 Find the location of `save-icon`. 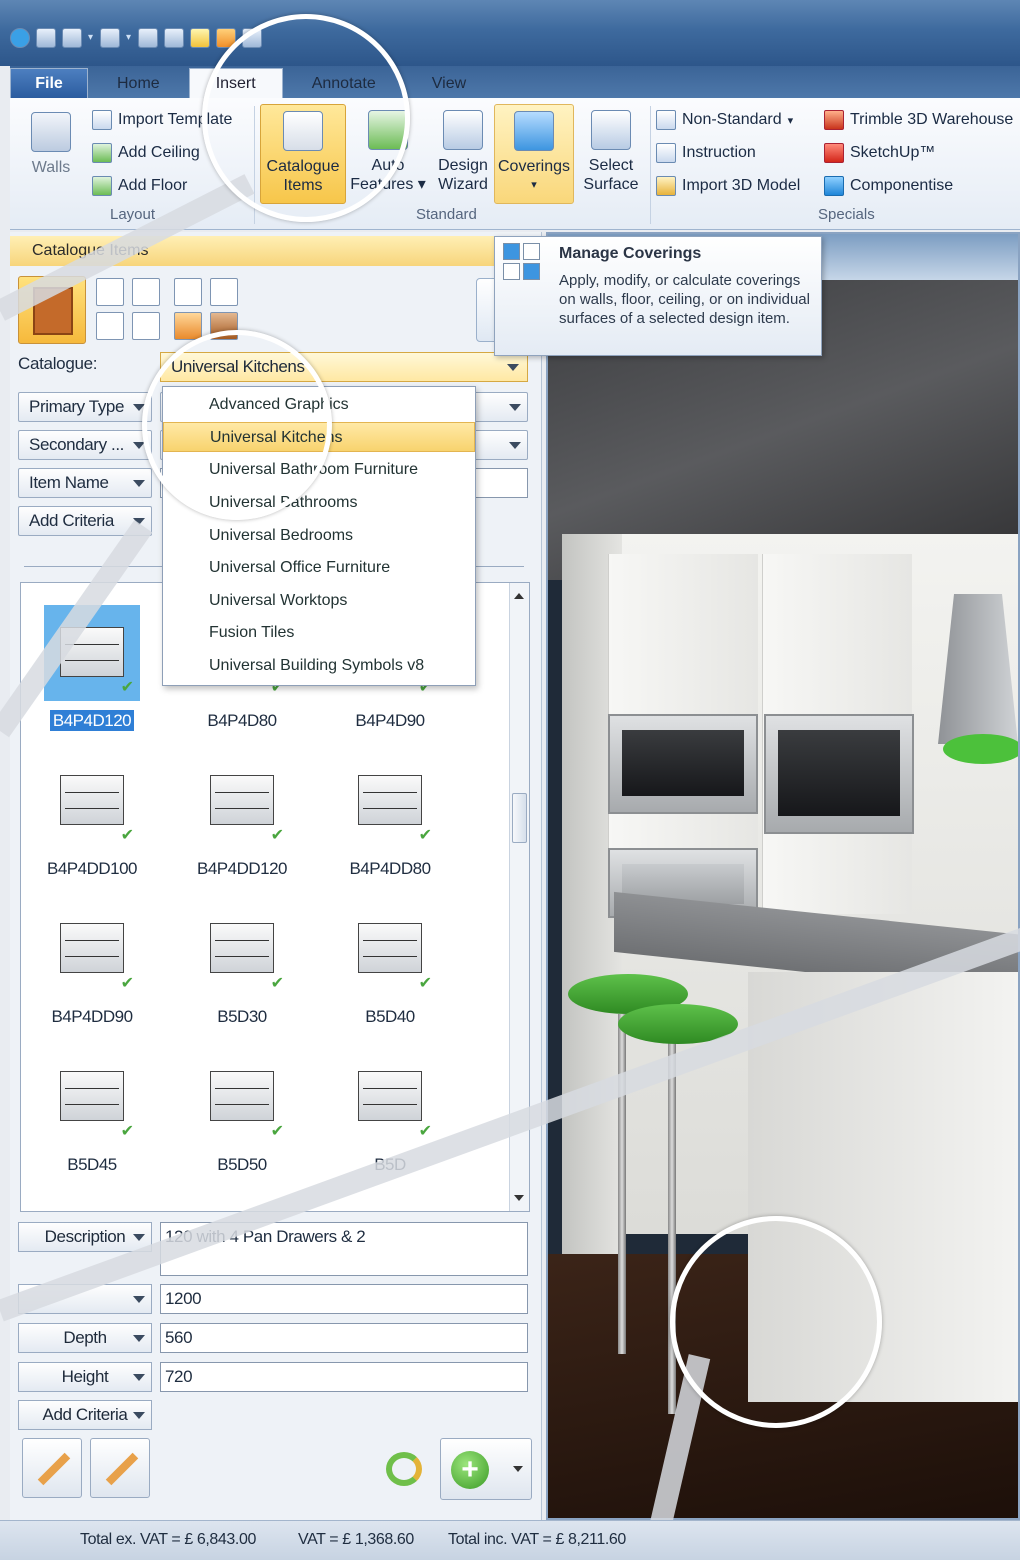

save-icon is located at coordinates (46, 38).